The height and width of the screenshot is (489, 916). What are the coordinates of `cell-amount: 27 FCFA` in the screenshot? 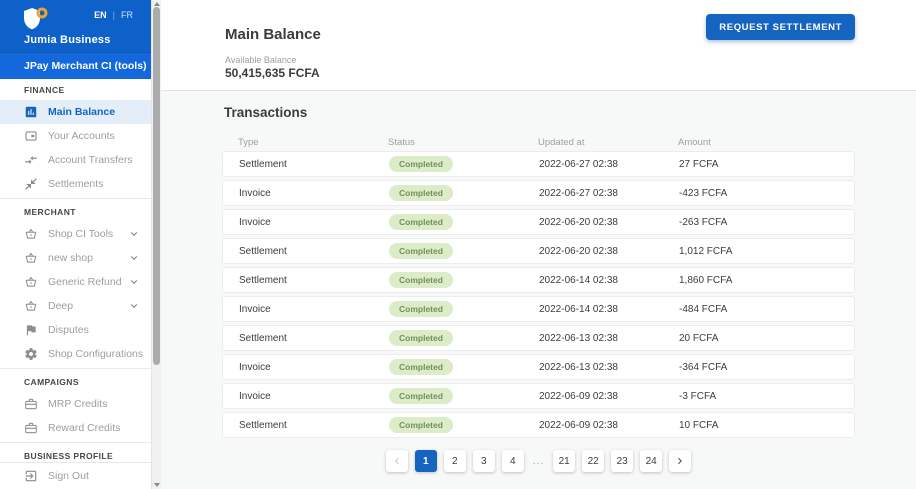 It's located at (699, 164).